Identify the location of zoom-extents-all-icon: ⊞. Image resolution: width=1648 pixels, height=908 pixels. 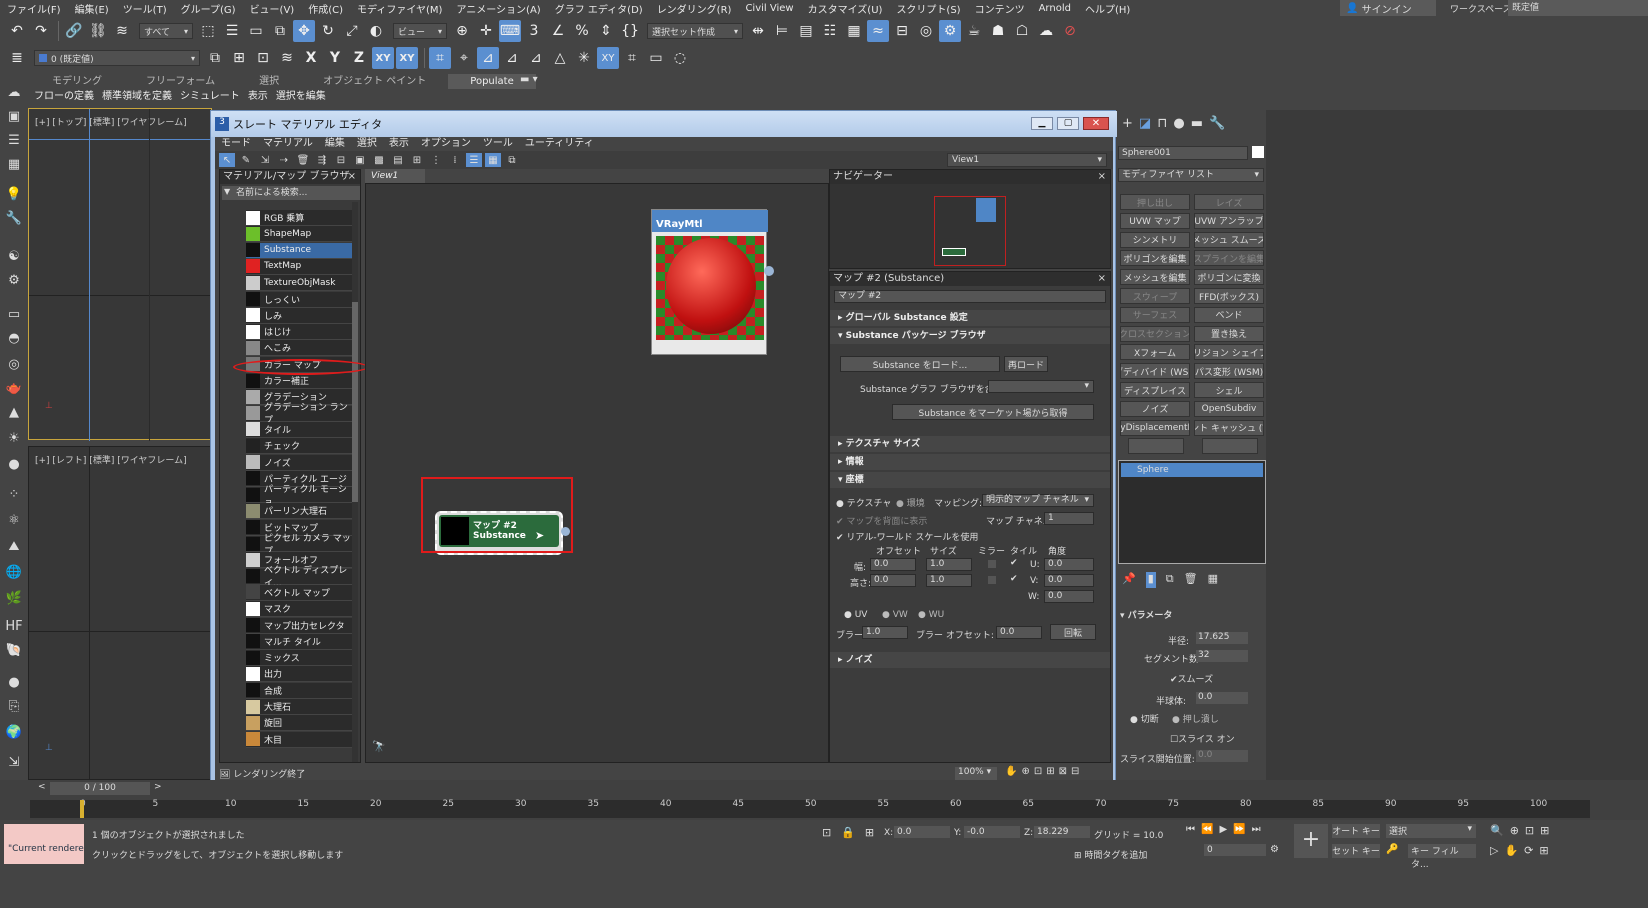
(1544, 830).